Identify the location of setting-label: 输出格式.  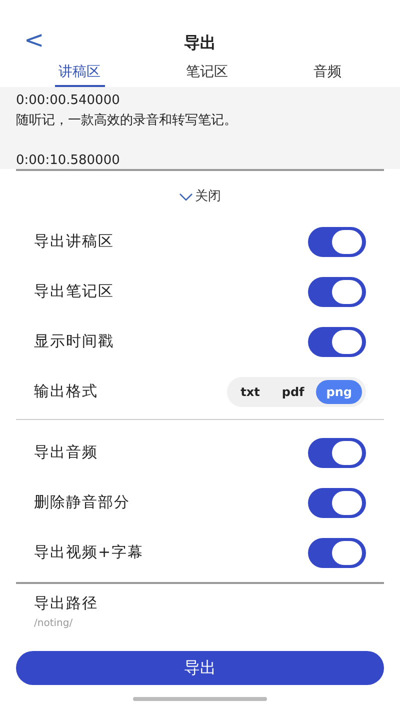
(66, 391).